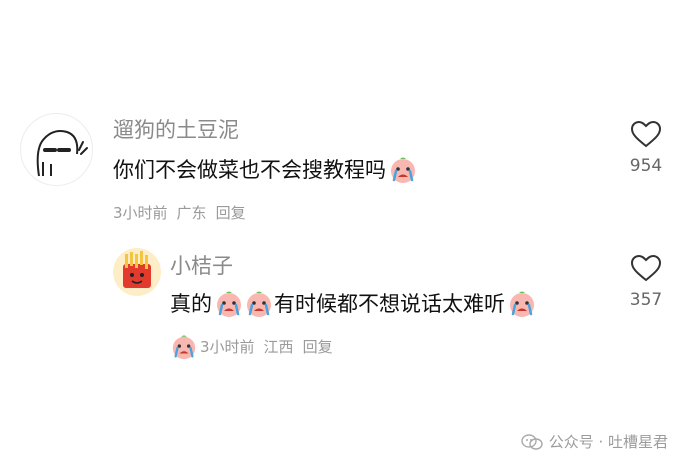  Describe the element at coordinates (137, 272) in the screenshot. I see `reply-avatar` at that location.